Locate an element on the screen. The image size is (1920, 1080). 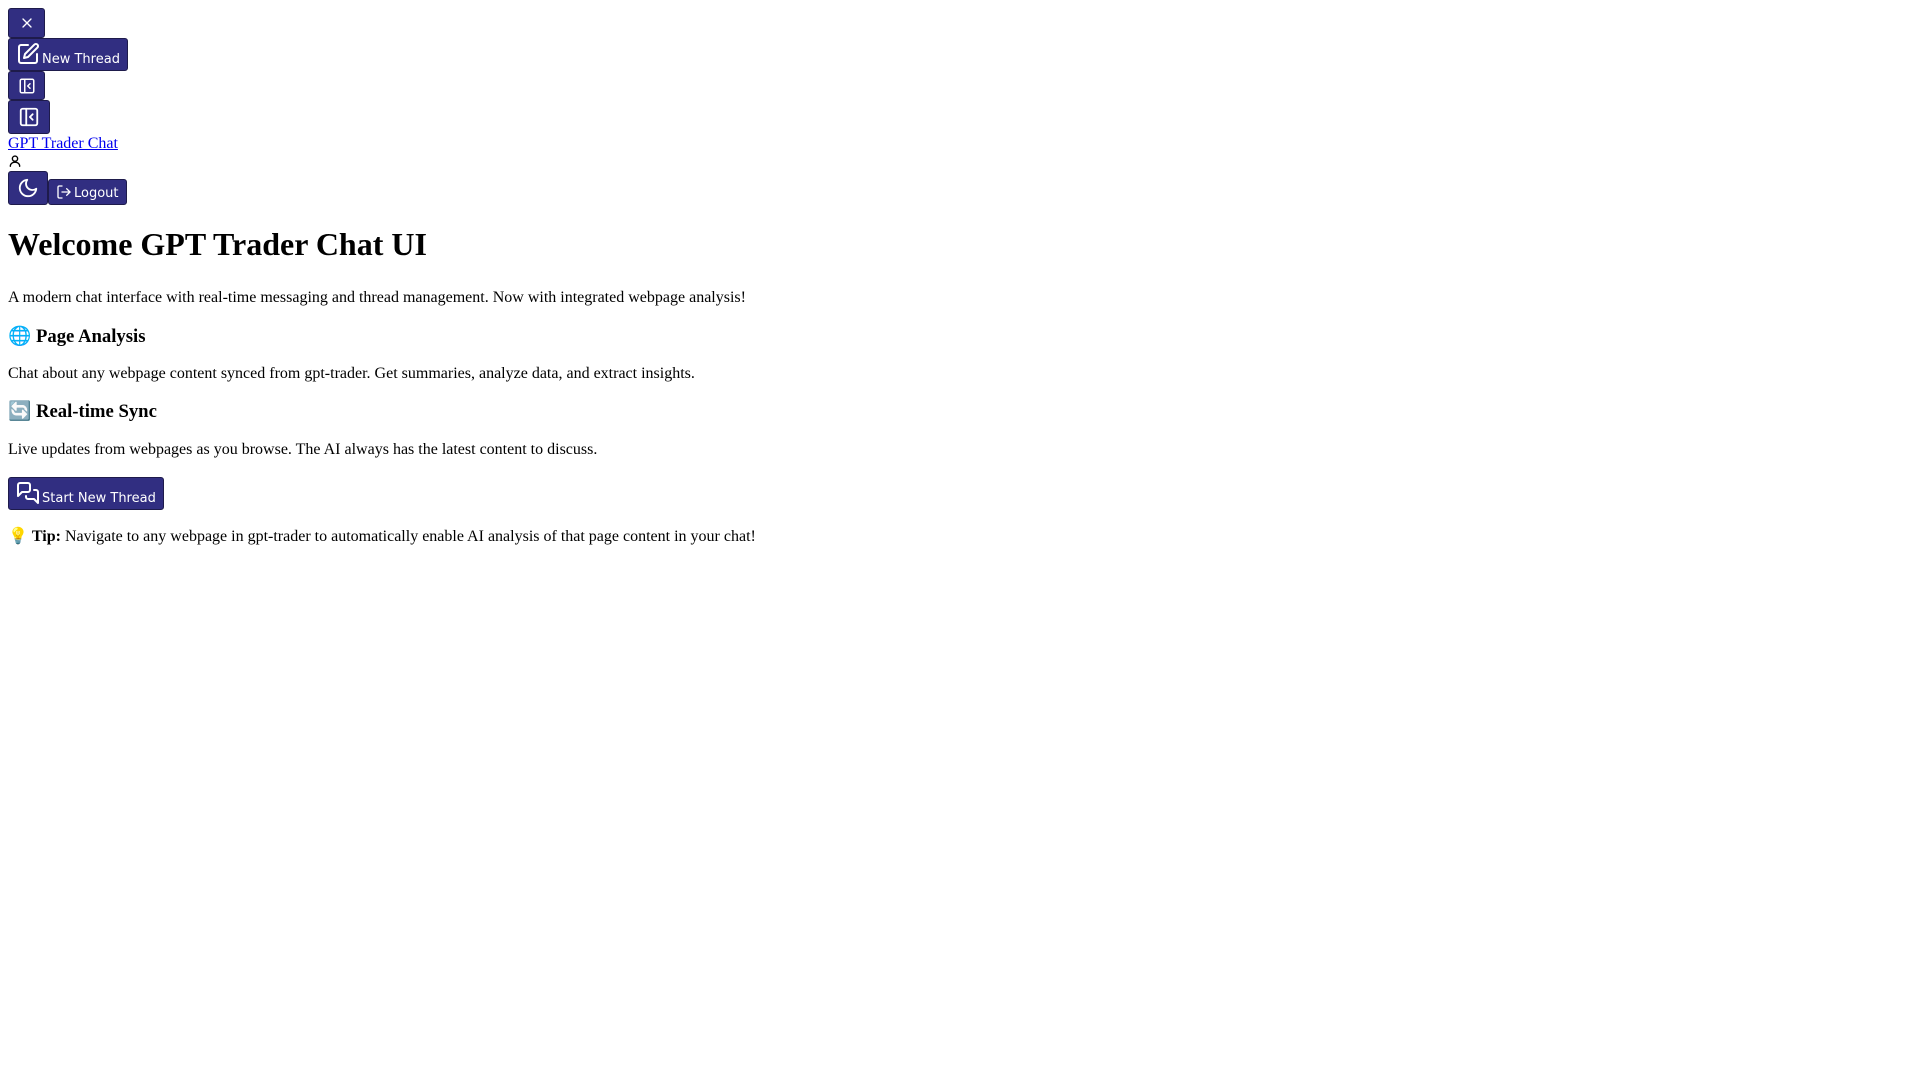
theme-toggle-button is located at coordinates (28, 188).